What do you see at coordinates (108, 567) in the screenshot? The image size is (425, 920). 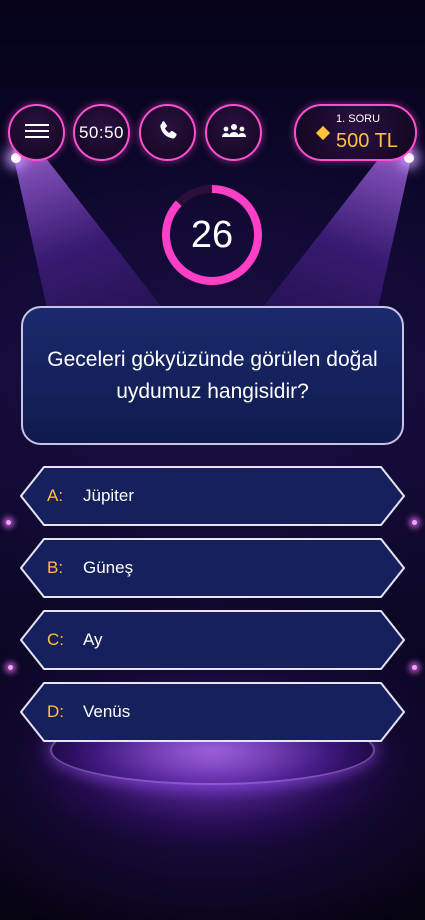 I see `answer-text: Güneş` at bounding box center [108, 567].